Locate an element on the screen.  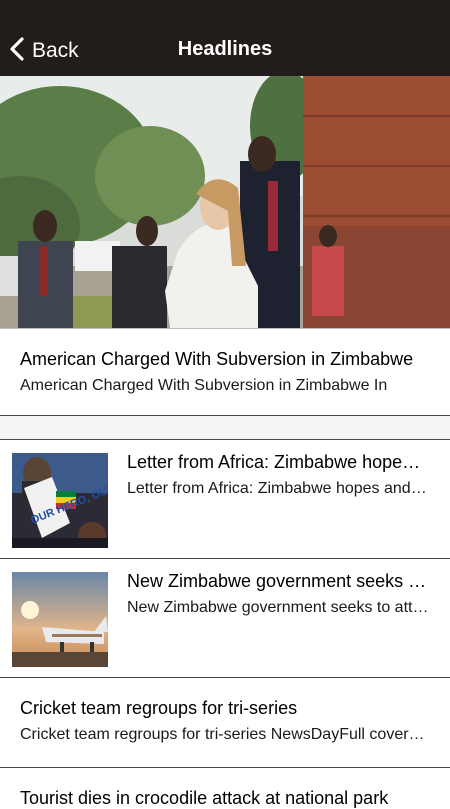
article-summary: New Zimbabwe government seeks to attract is located at coordinates (278, 607).